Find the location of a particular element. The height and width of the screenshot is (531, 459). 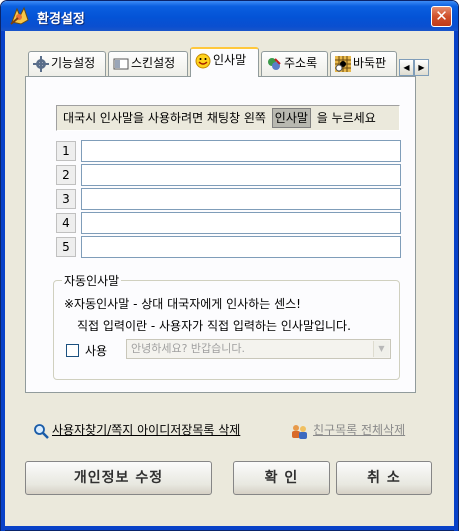

people-icon is located at coordinates (299, 431).